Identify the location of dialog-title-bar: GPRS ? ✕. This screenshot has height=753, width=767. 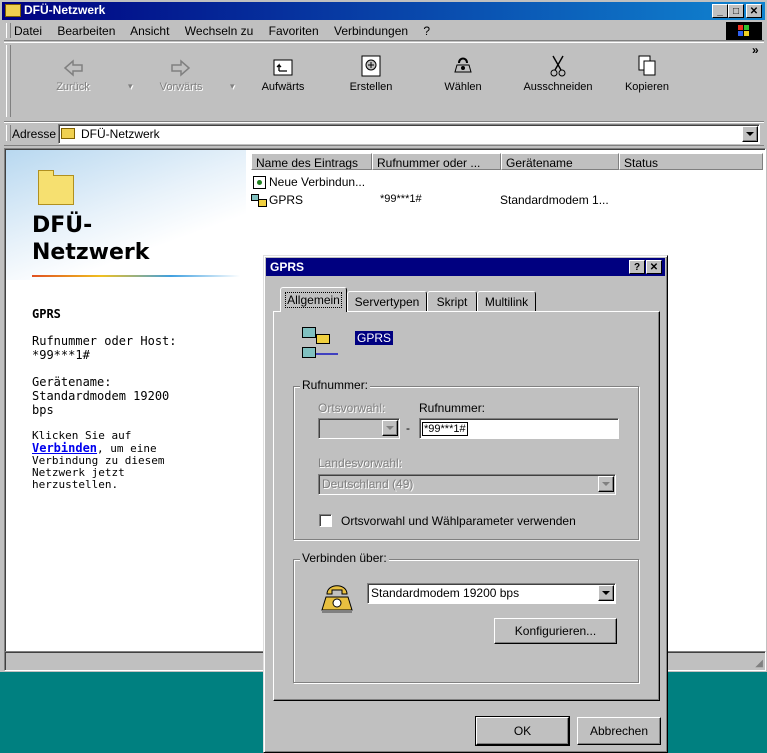
(465, 267).